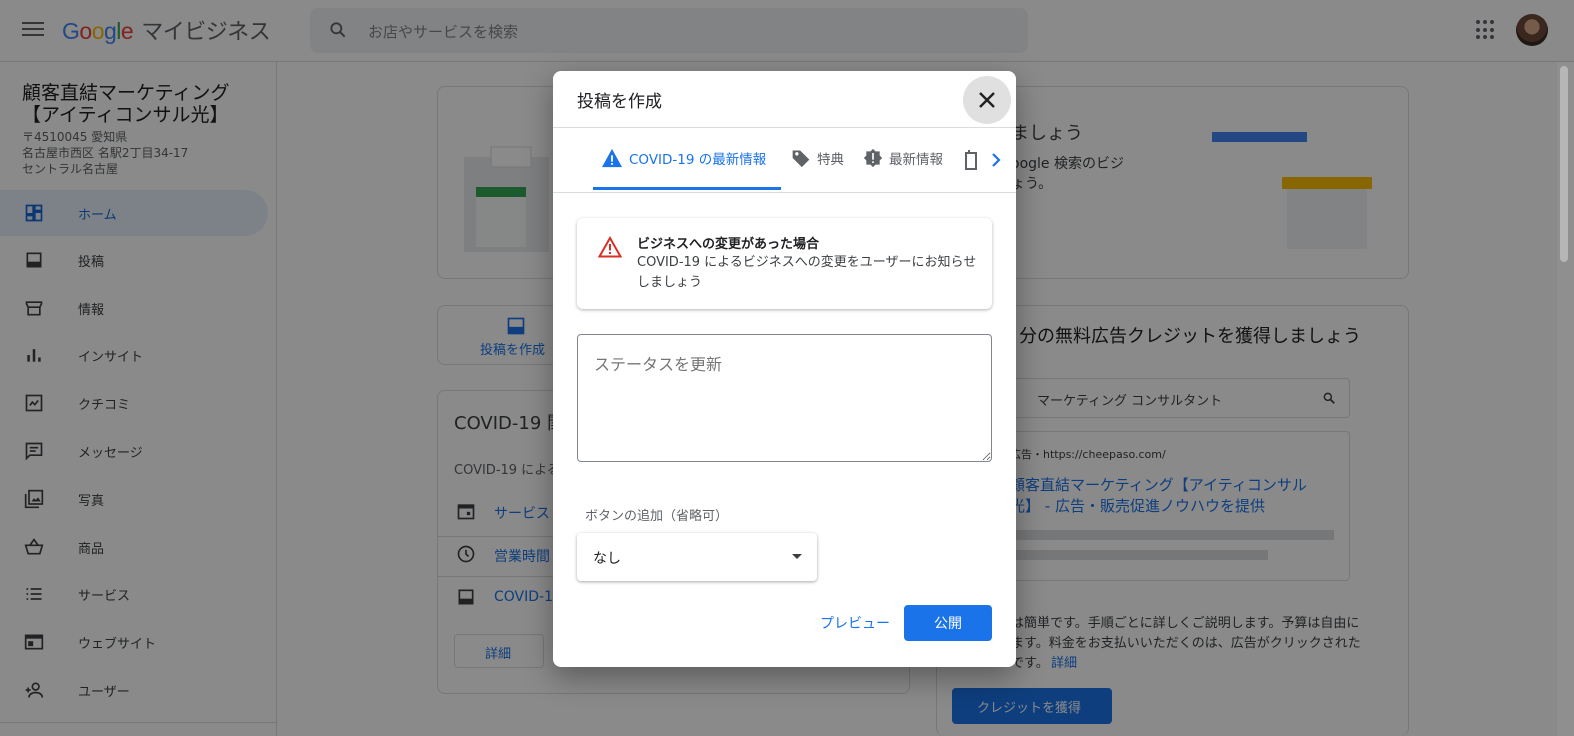 The image size is (1574, 736). Describe the element at coordinates (687, 188) in the screenshot. I see `active-tab-indicator` at that location.